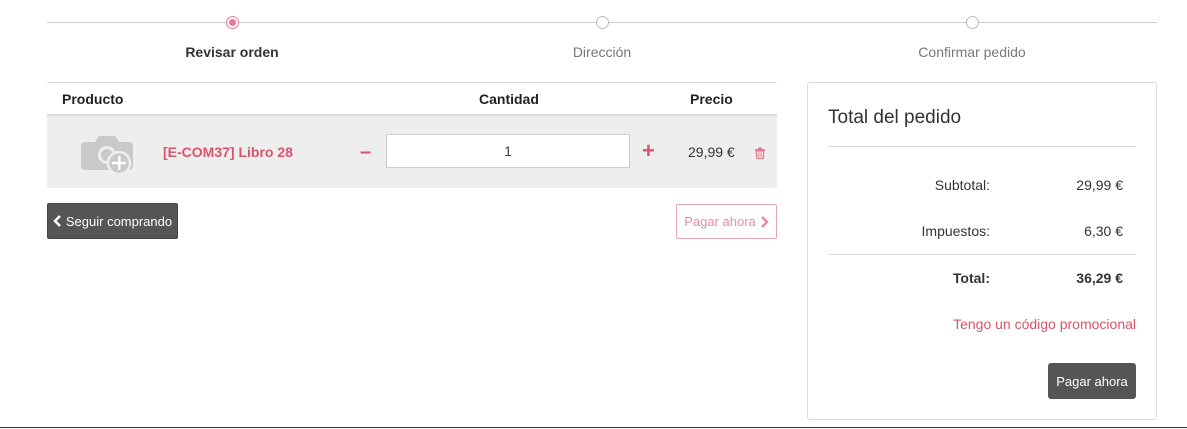 This screenshot has height=429, width=1187. Describe the element at coordinates (228, 152) in the screenshot. I see `product-name-link: [E-COM37] Libro 28` at that location.